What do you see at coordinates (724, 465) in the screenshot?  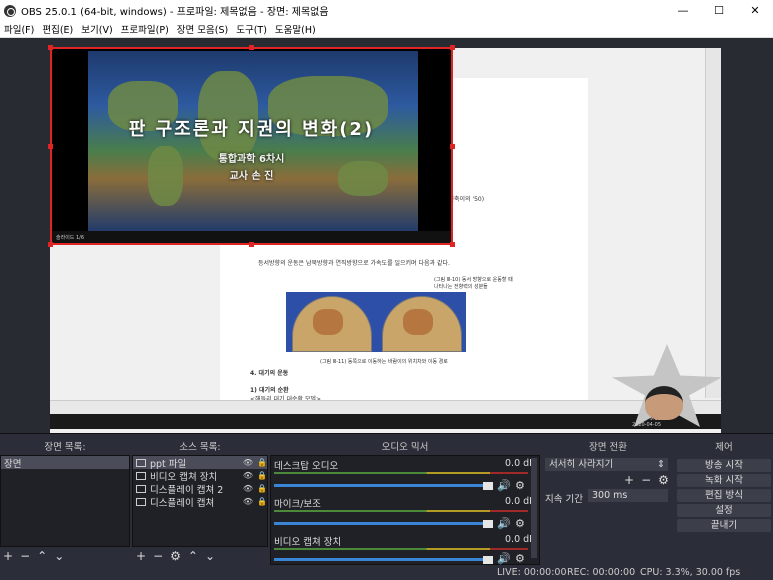 I see `start-streaming-button: 방송 시작` at bounding box center [724, 465].